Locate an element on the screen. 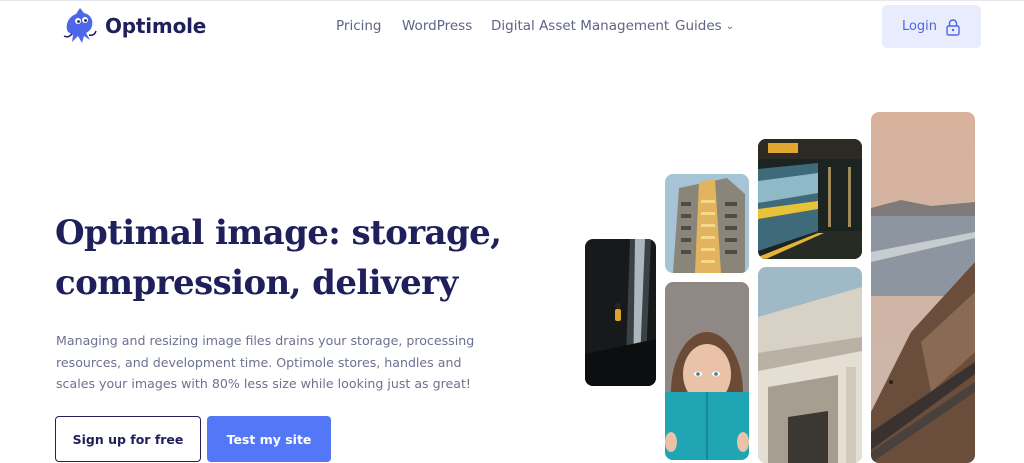 The width and height of the screenshot is (1024, 463). octopus-mascot-icon is located at coordinates (80, 26).